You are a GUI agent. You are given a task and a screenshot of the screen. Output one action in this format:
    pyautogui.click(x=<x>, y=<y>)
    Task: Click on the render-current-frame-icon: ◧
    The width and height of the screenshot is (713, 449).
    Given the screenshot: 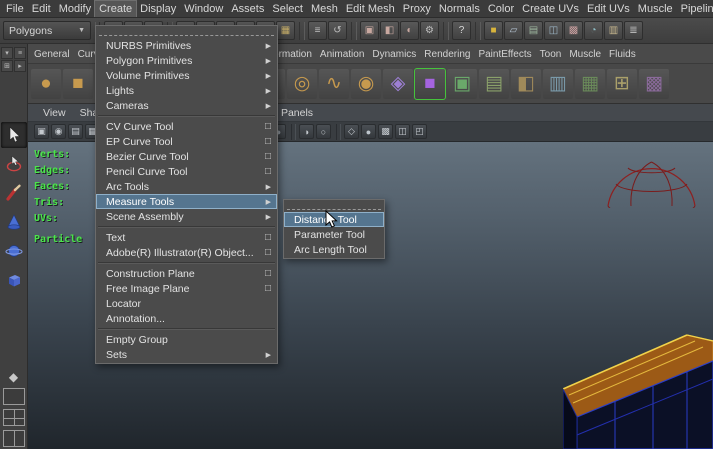 What is the action you would take?
    pyautogui.click(x=389, y=30)
    